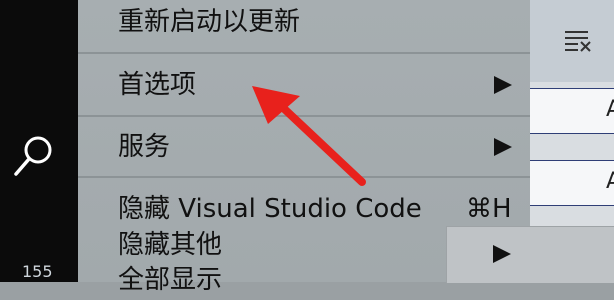 Image resolution: width=614 pixels, height=300 pixels. Describe the element at coordinates (170, 280) in the screenshot. I see `menu-item-label: 全部显示` at that location.